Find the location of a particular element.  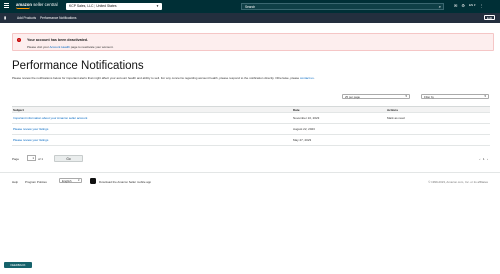

per-page-select: 25 per page ▼ is located at coordinates (376, 97).